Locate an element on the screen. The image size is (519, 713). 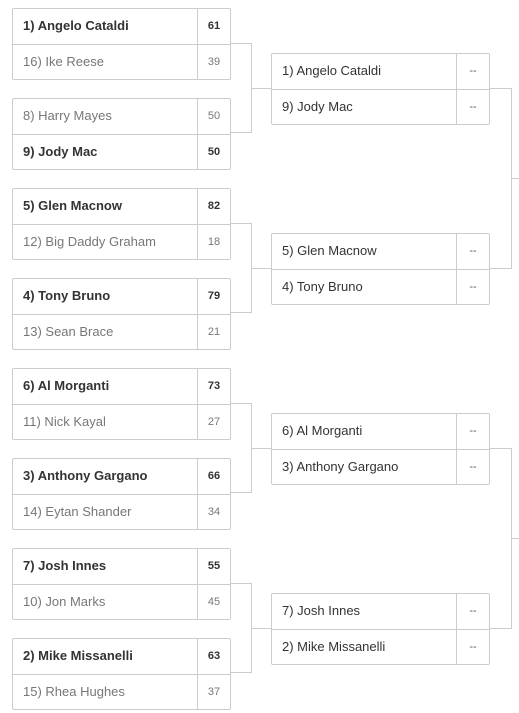
team-name: 10) Jon Marks is located at coordinates (64, 601).